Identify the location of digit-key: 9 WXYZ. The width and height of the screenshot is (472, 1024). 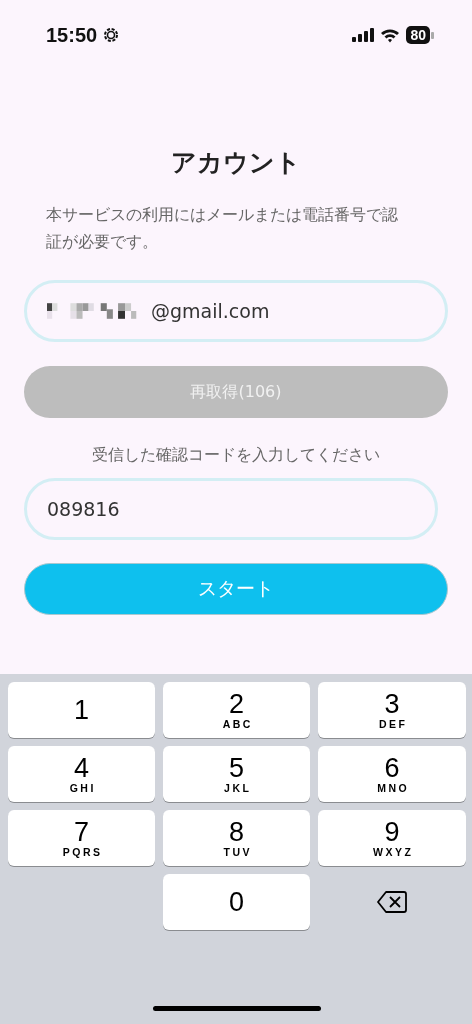
(392, 838).